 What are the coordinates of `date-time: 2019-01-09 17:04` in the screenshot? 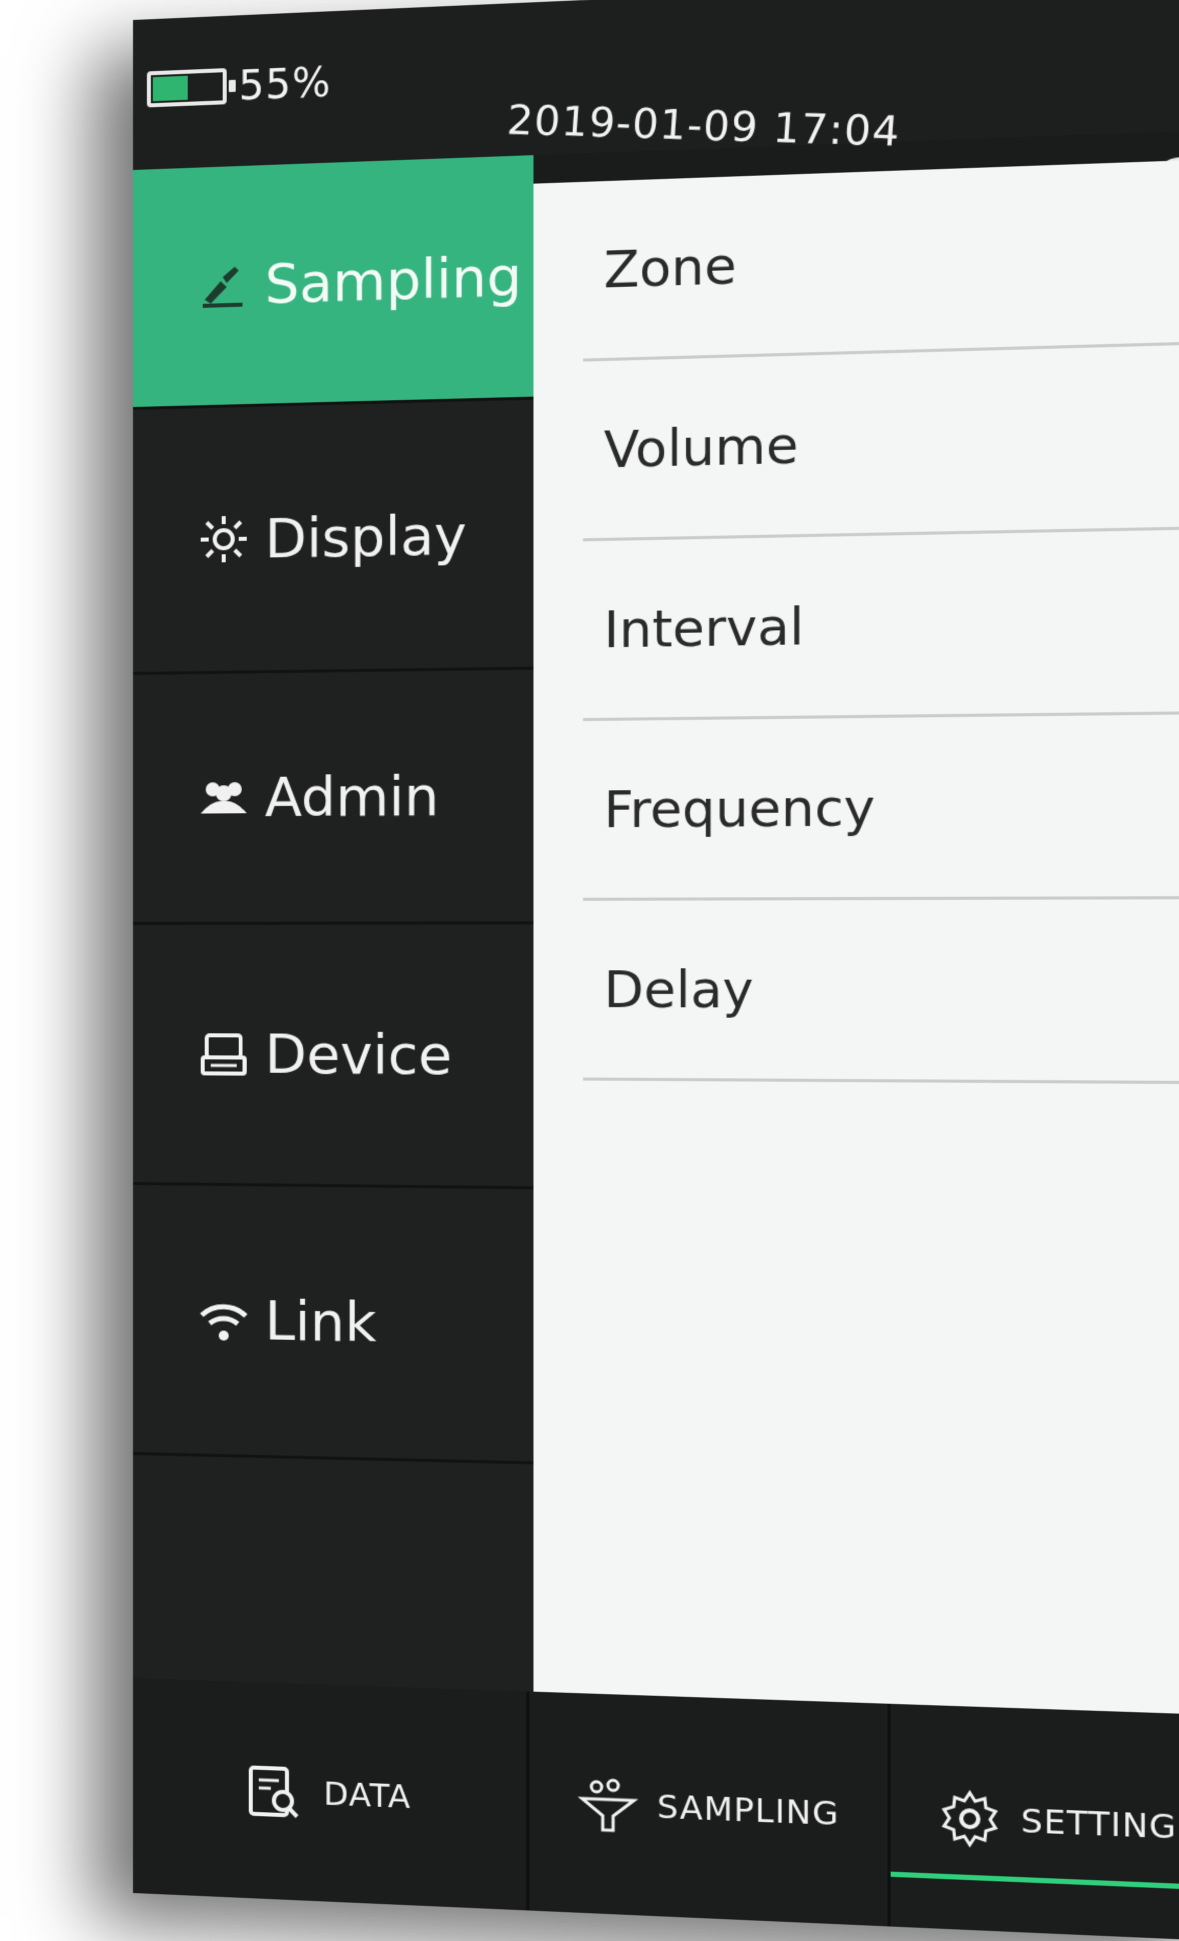 It's located at (703, 126).